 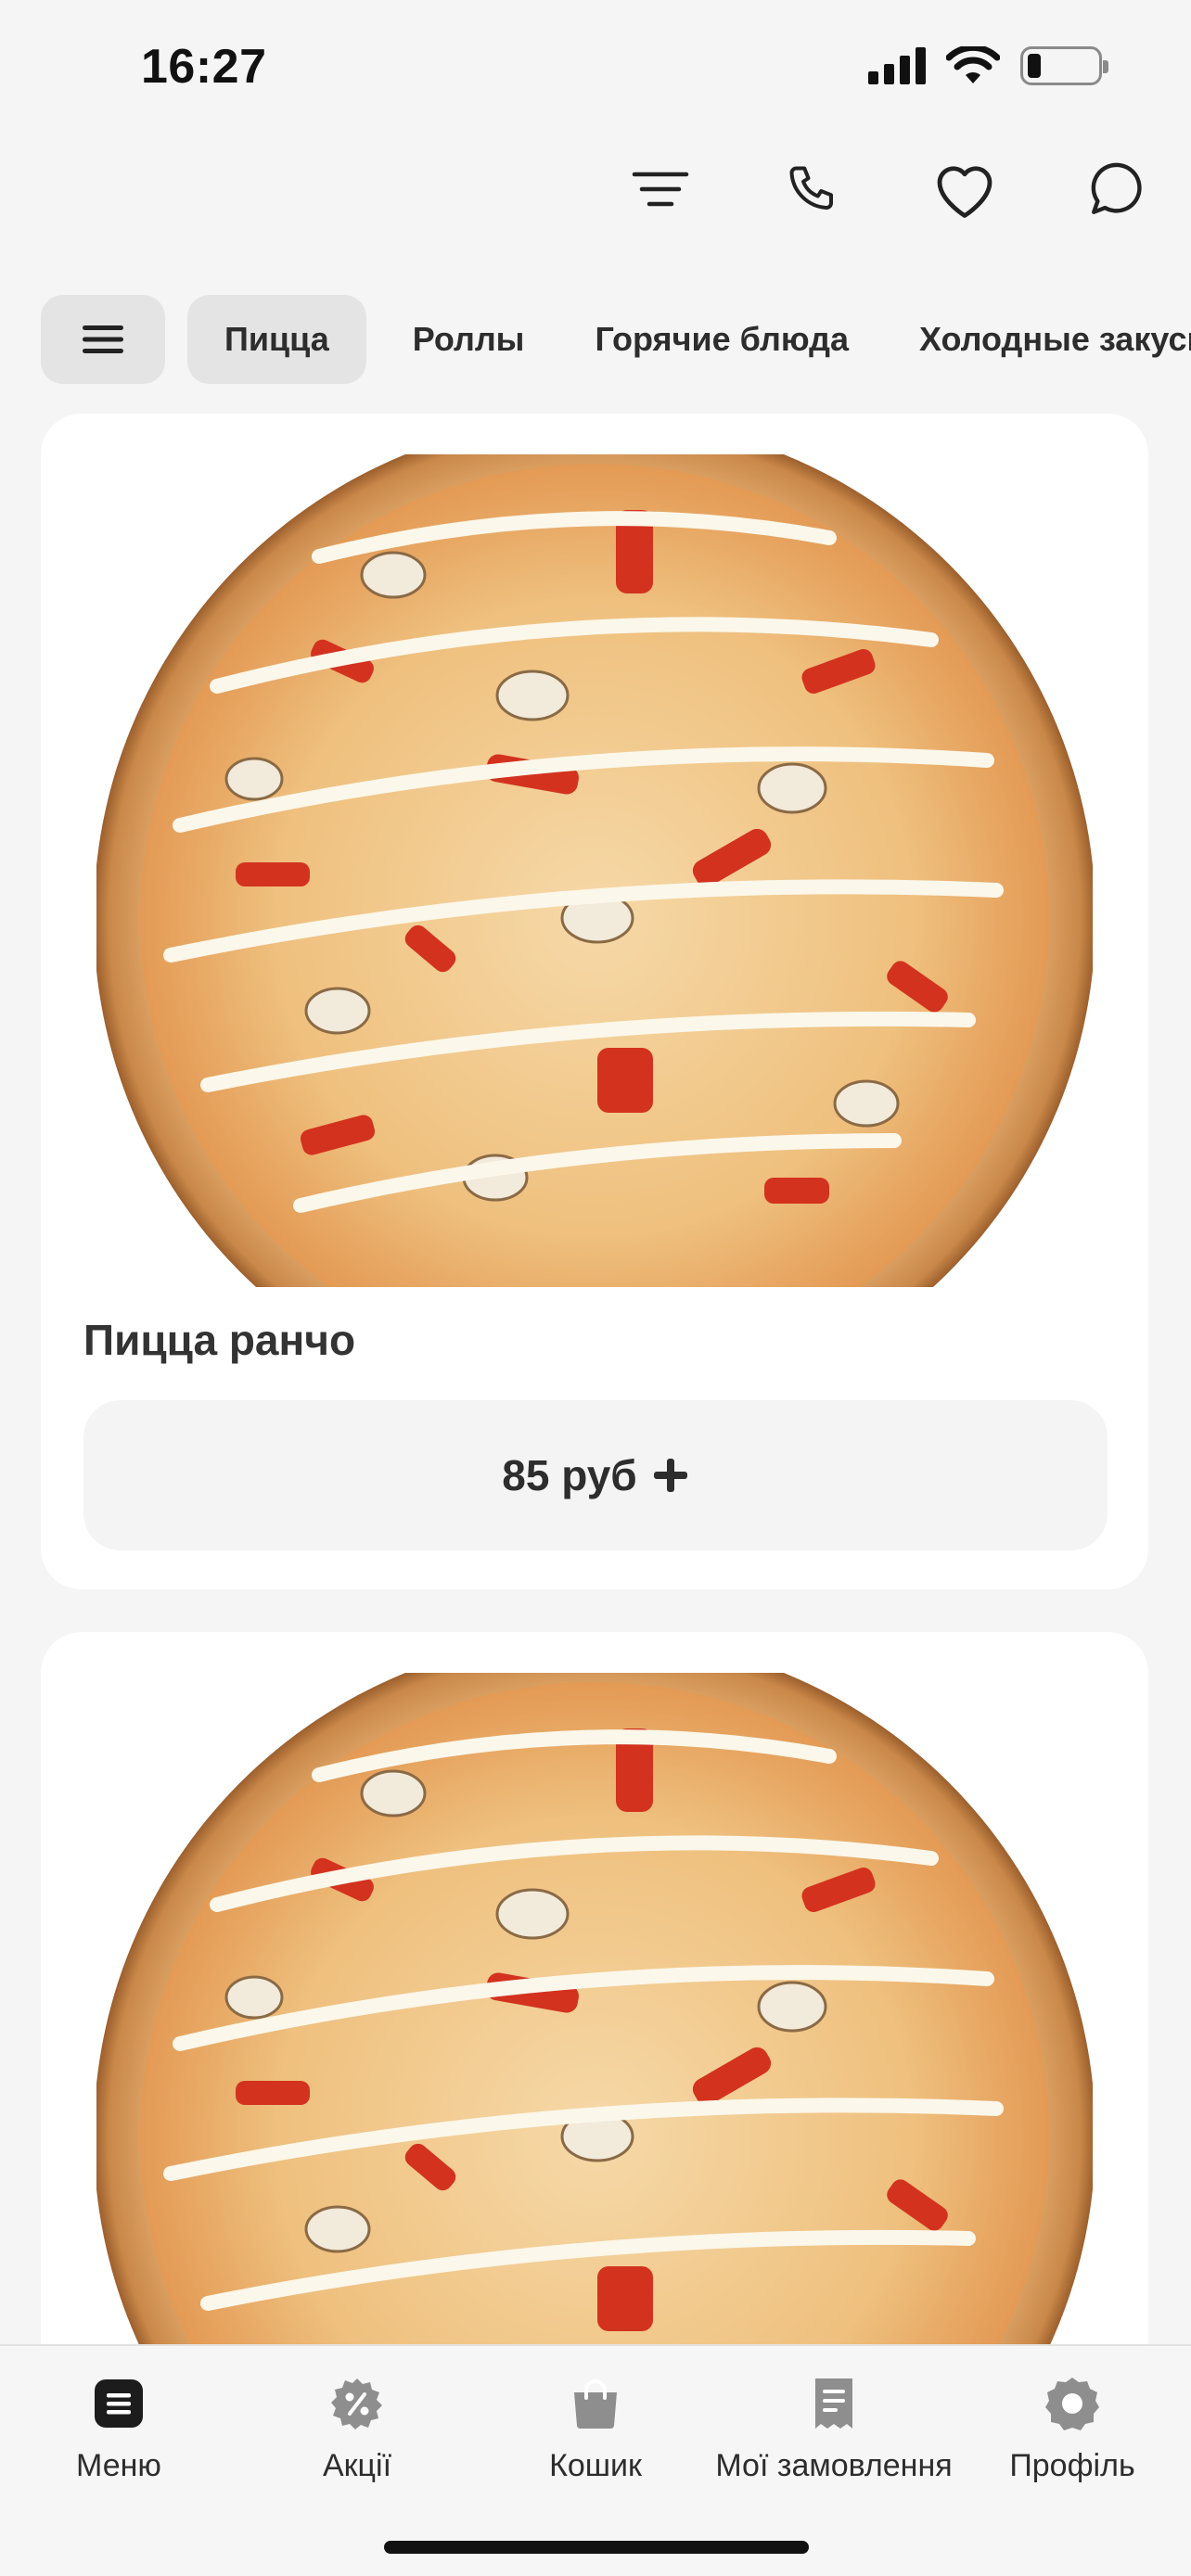 What do you see at coordinates (357, 2465) in the screenshot?
I see `nav-label: Акції` at bounding box center [357, 2465].